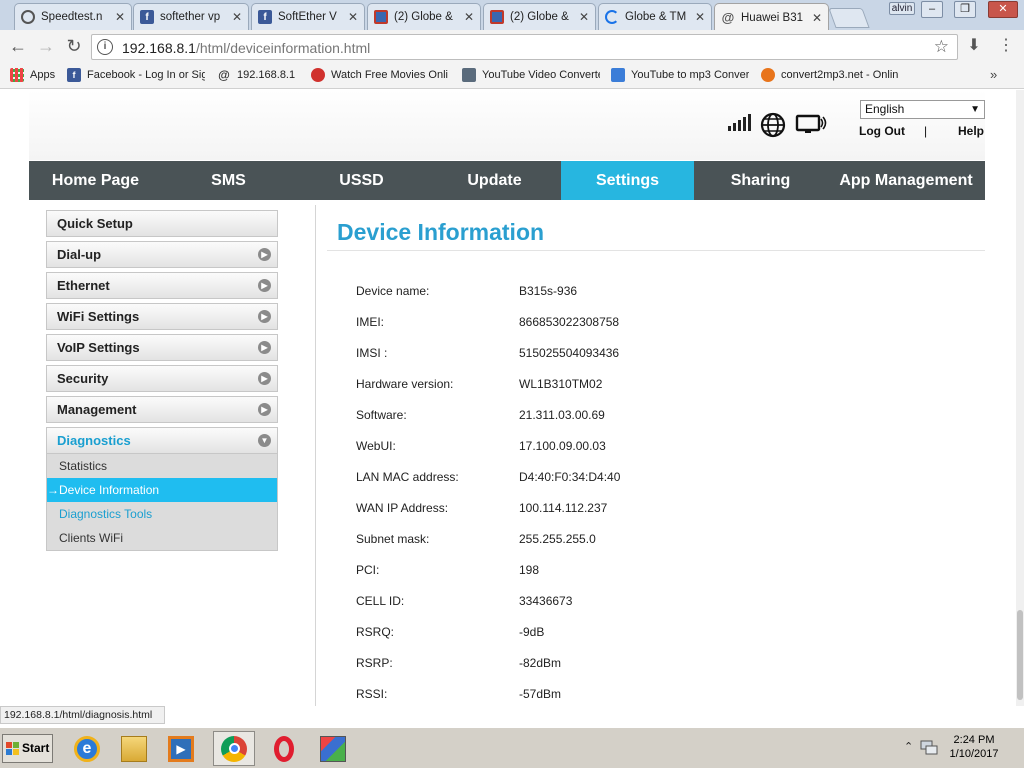 This screenshot has width=1024, height=768. What do you see at coordinates (46, 47) in the screenshot?
I see `forward-icon: →` at bounding box center [46, 47].